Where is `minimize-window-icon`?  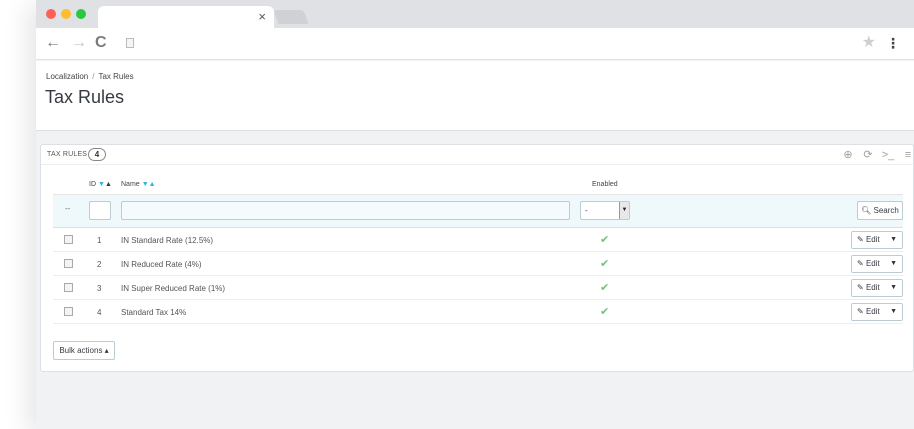
minimize-window-icon is located at coordinates (66, 14).